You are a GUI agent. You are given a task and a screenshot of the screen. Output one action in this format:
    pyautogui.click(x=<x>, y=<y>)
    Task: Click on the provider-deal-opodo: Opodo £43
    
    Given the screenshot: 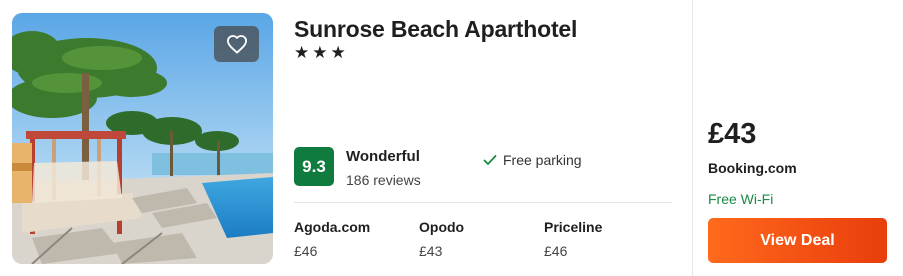 What is the action you would take?
    pyautogui.click(x=441, y=239)
    